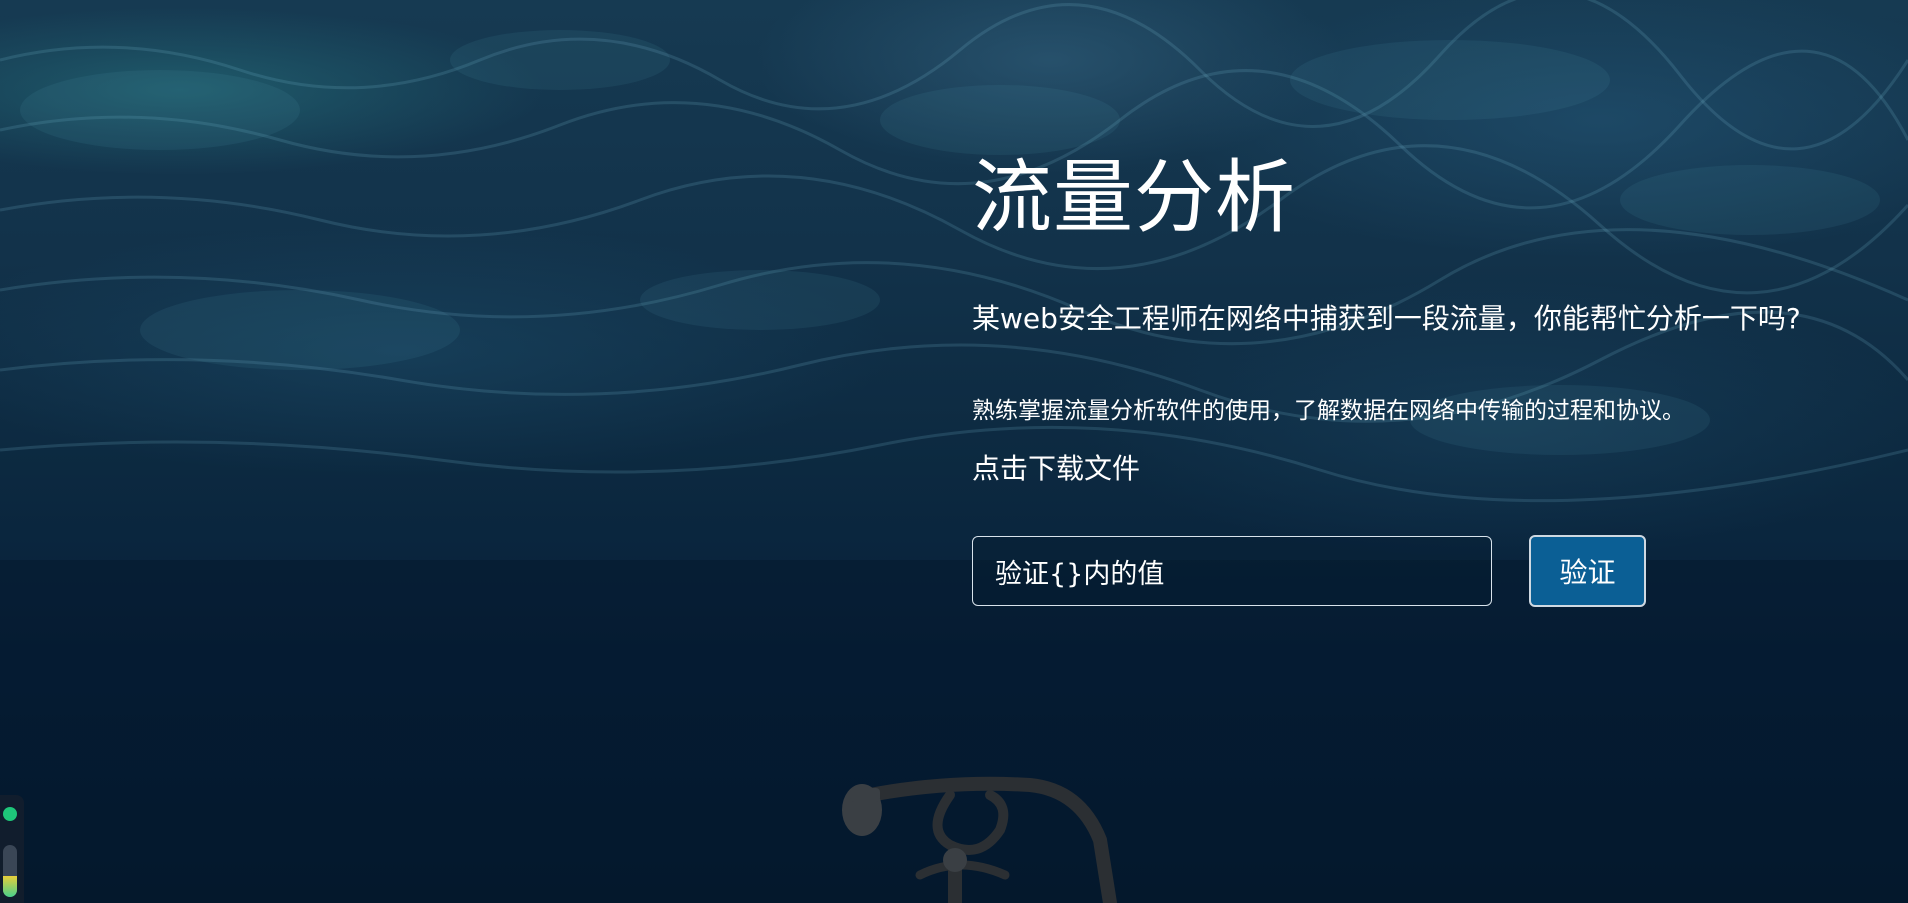  Describe the element at coordinates (1134, 197) in the screenshot. I see `page-title: 流量分析` at that location.